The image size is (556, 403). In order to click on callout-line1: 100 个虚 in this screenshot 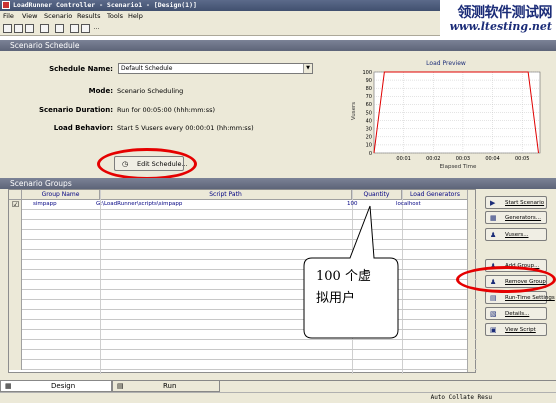, I will do `click(343, 276)`.